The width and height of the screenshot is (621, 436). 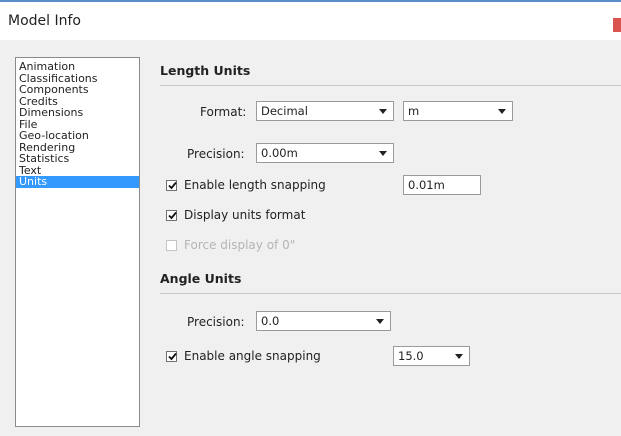 I want to click on length-precision-value: 0.00m, so click(x=279, y=153).